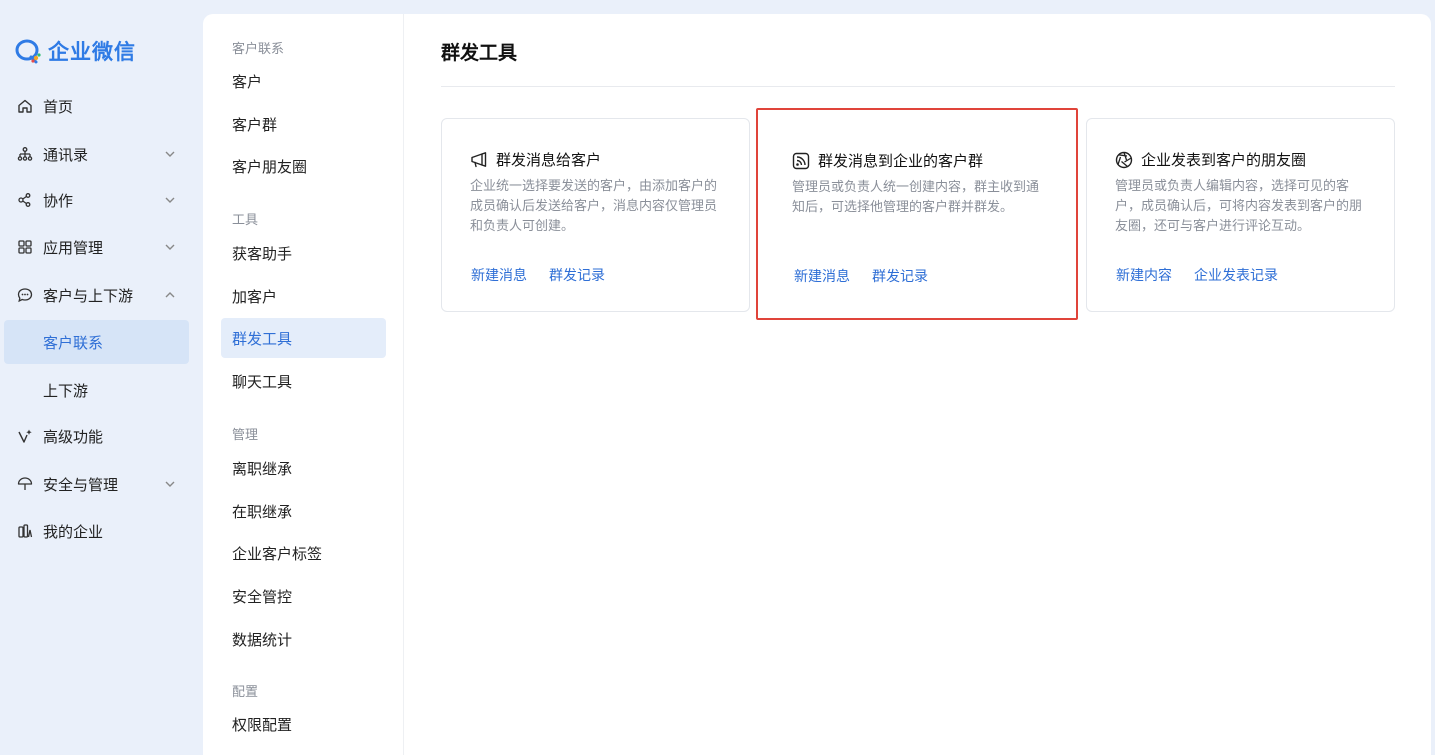  What do you see at coordinates (918, 86) in the screenshot?
I see `title-divider` at bounding box center [918, 86].